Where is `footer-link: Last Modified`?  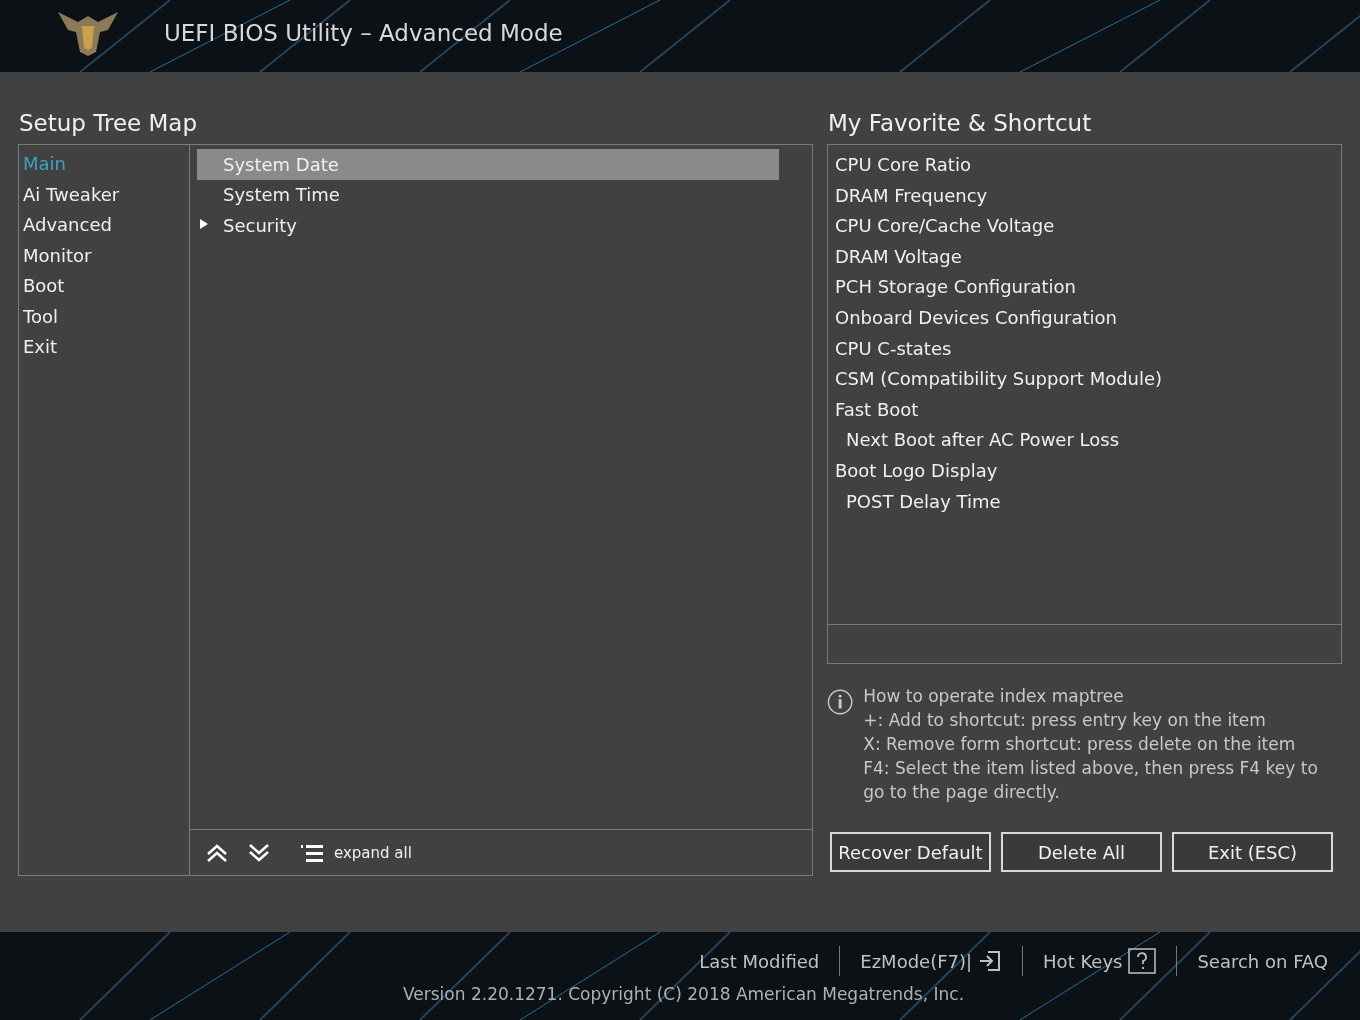 footer-link: Last Modified is located at coordinates (759, 961).